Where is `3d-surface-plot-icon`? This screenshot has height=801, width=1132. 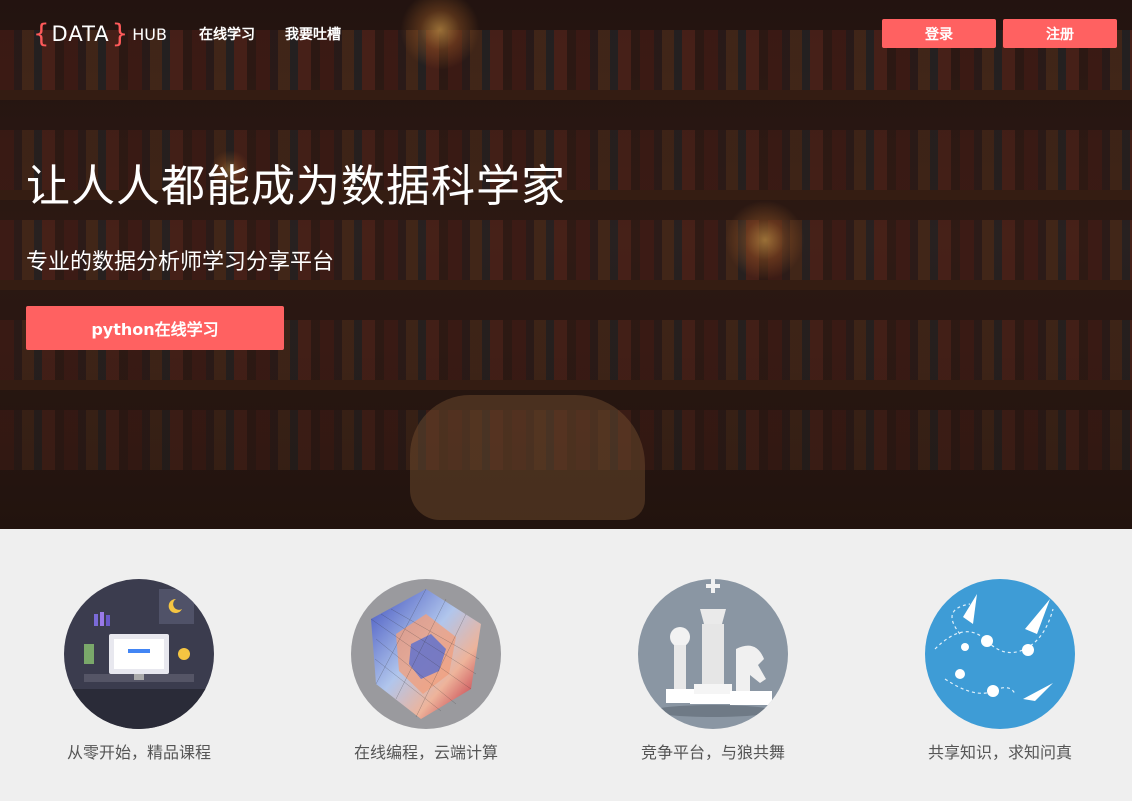 3d-surface-plot-icon is located at coordinates (426, 654).